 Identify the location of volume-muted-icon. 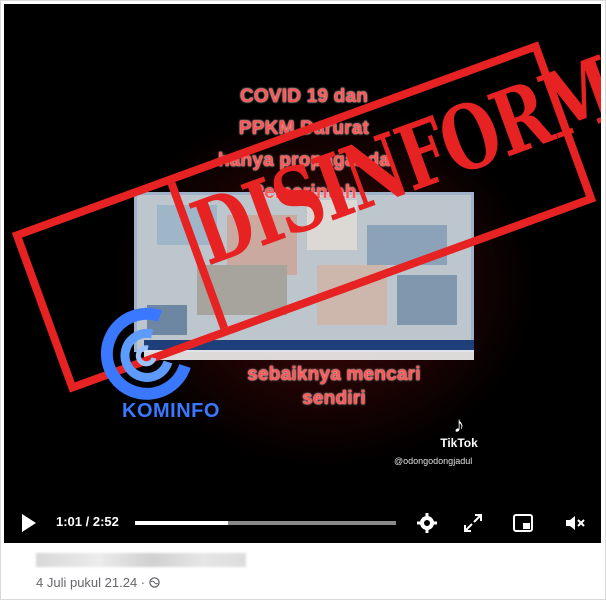
(575, 523).